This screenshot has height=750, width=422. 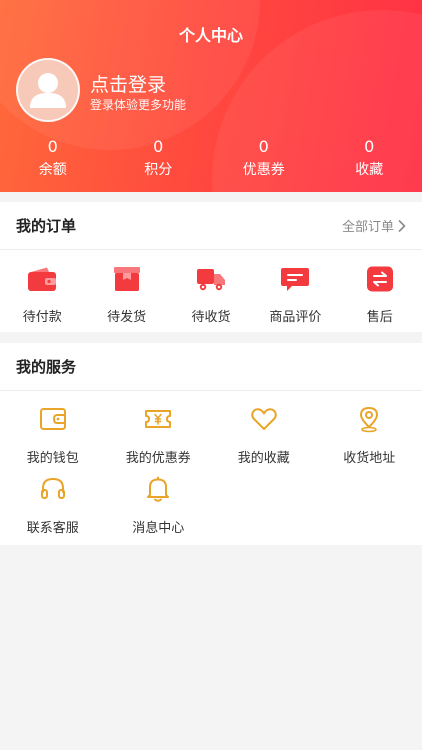 I want to click on service-label: 我的收藏, so click(x=263, y=458).